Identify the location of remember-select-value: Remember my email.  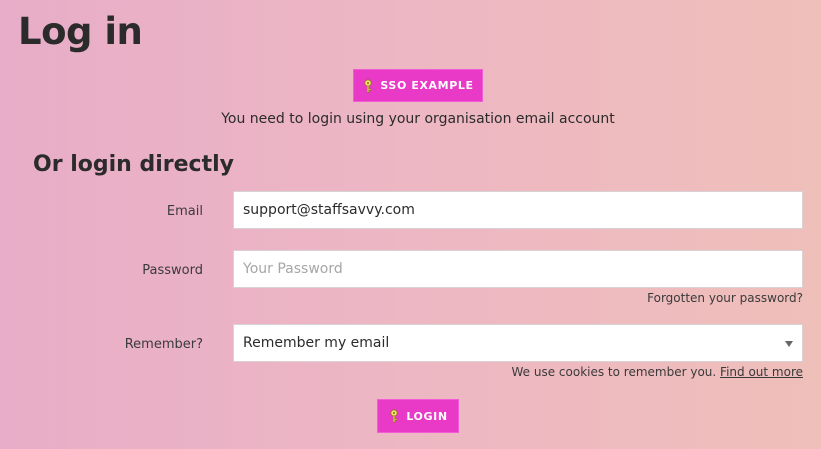
(316, 343).